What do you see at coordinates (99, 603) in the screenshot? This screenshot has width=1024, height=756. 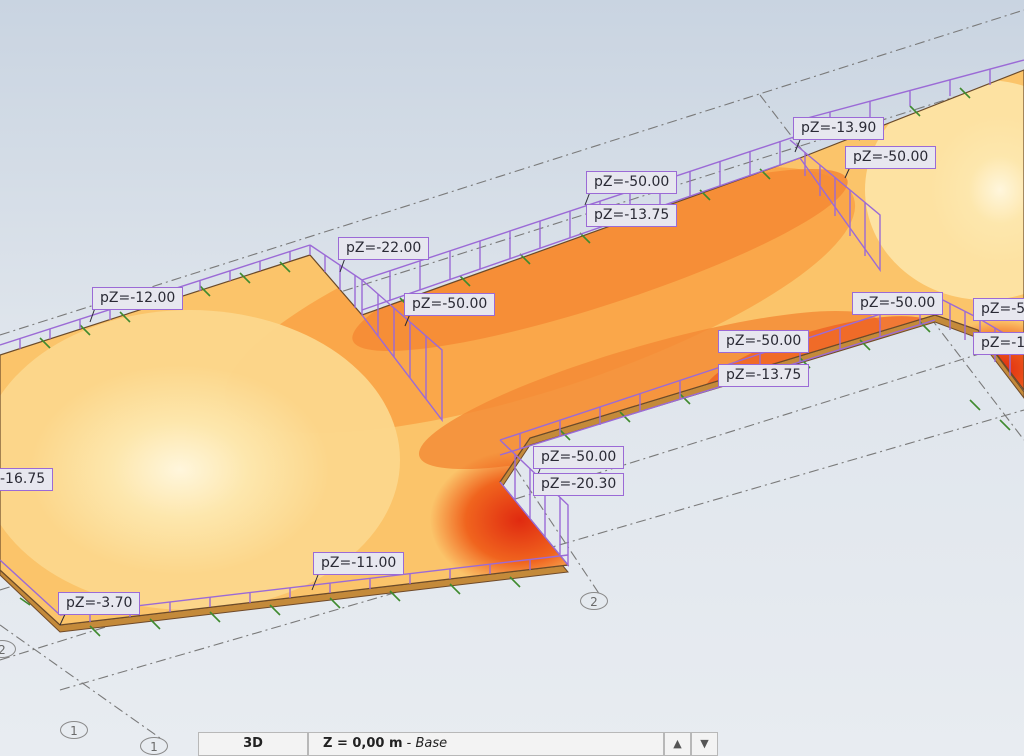 I see `load-label: pZ=-3.70` at bounding box center [99, 603].